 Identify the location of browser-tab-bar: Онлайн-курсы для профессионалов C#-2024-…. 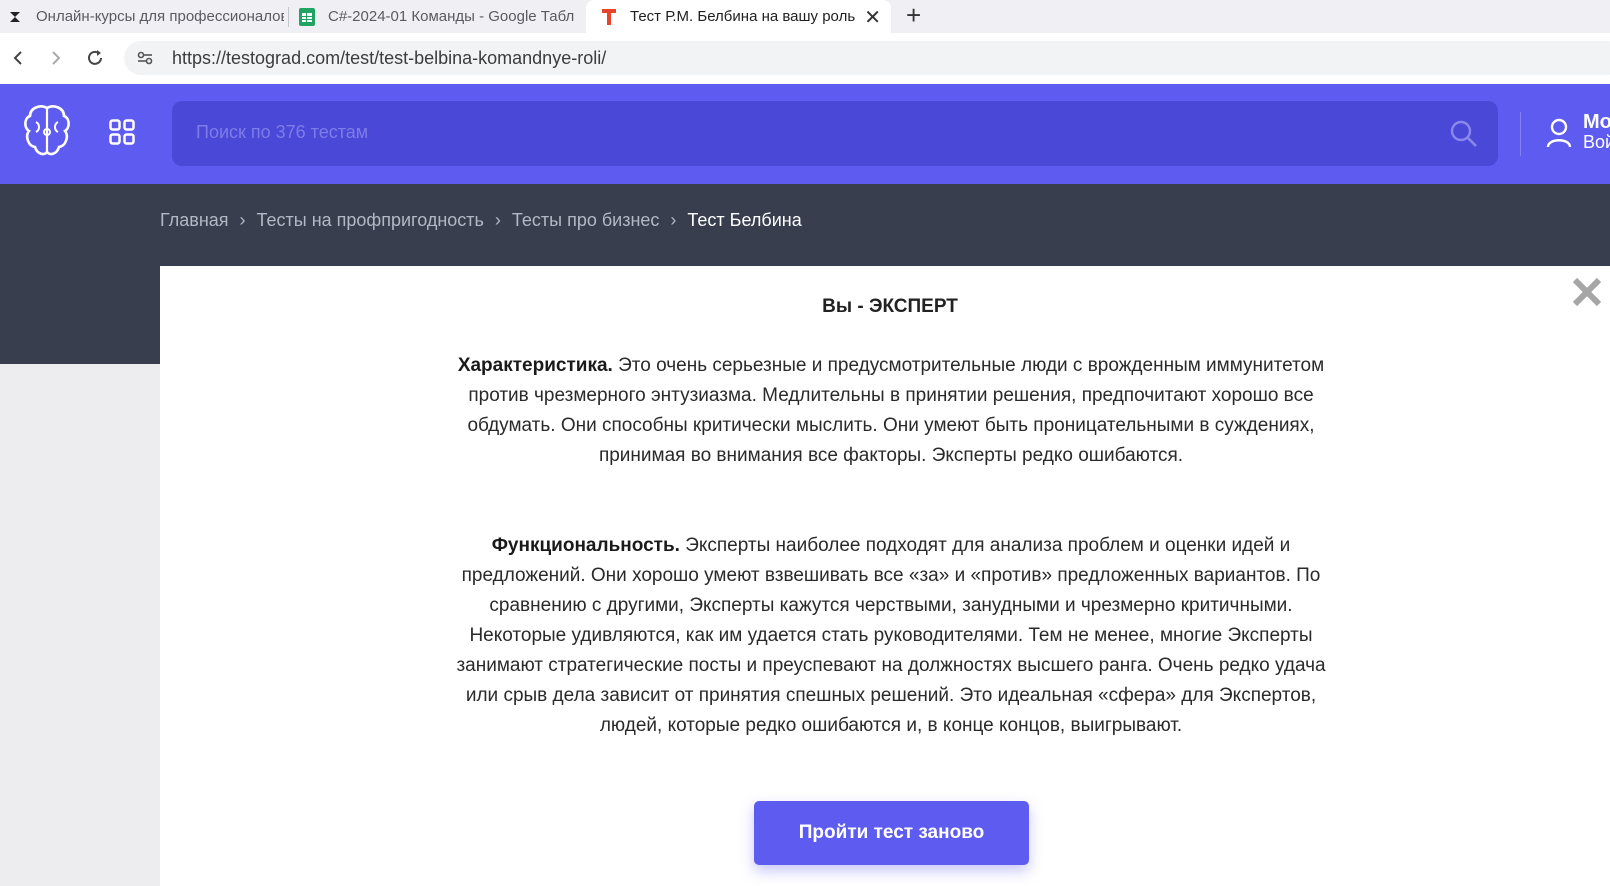
(805, 16).